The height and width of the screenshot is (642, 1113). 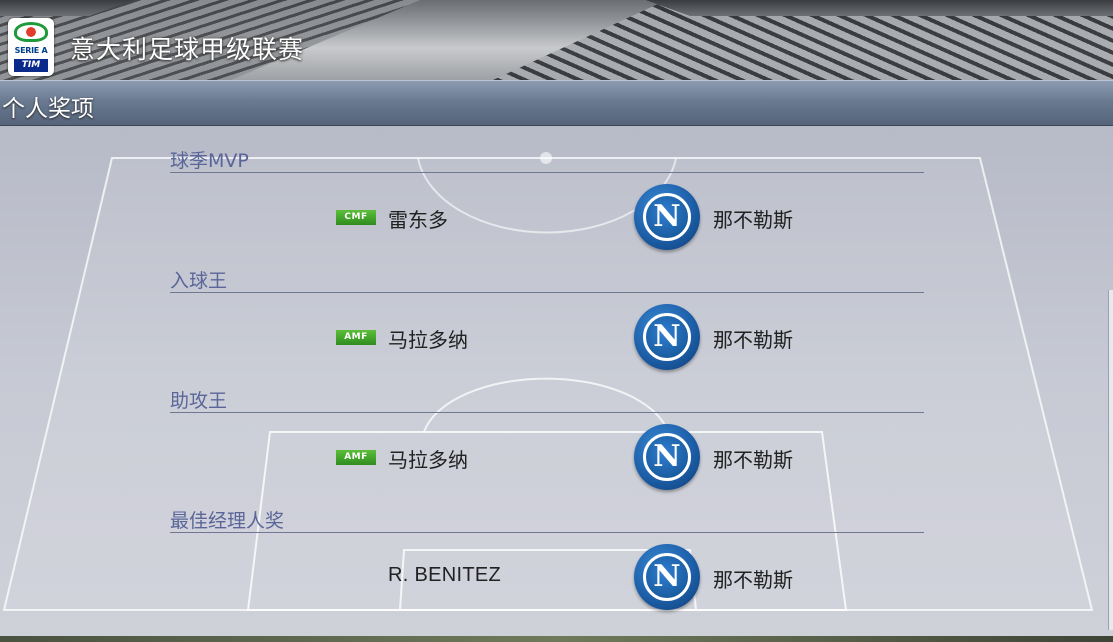 What do you see at coordinates (31, 32) in the screenshot?
I see `serie-a-shield-icon` at bounding box center [31, 32].